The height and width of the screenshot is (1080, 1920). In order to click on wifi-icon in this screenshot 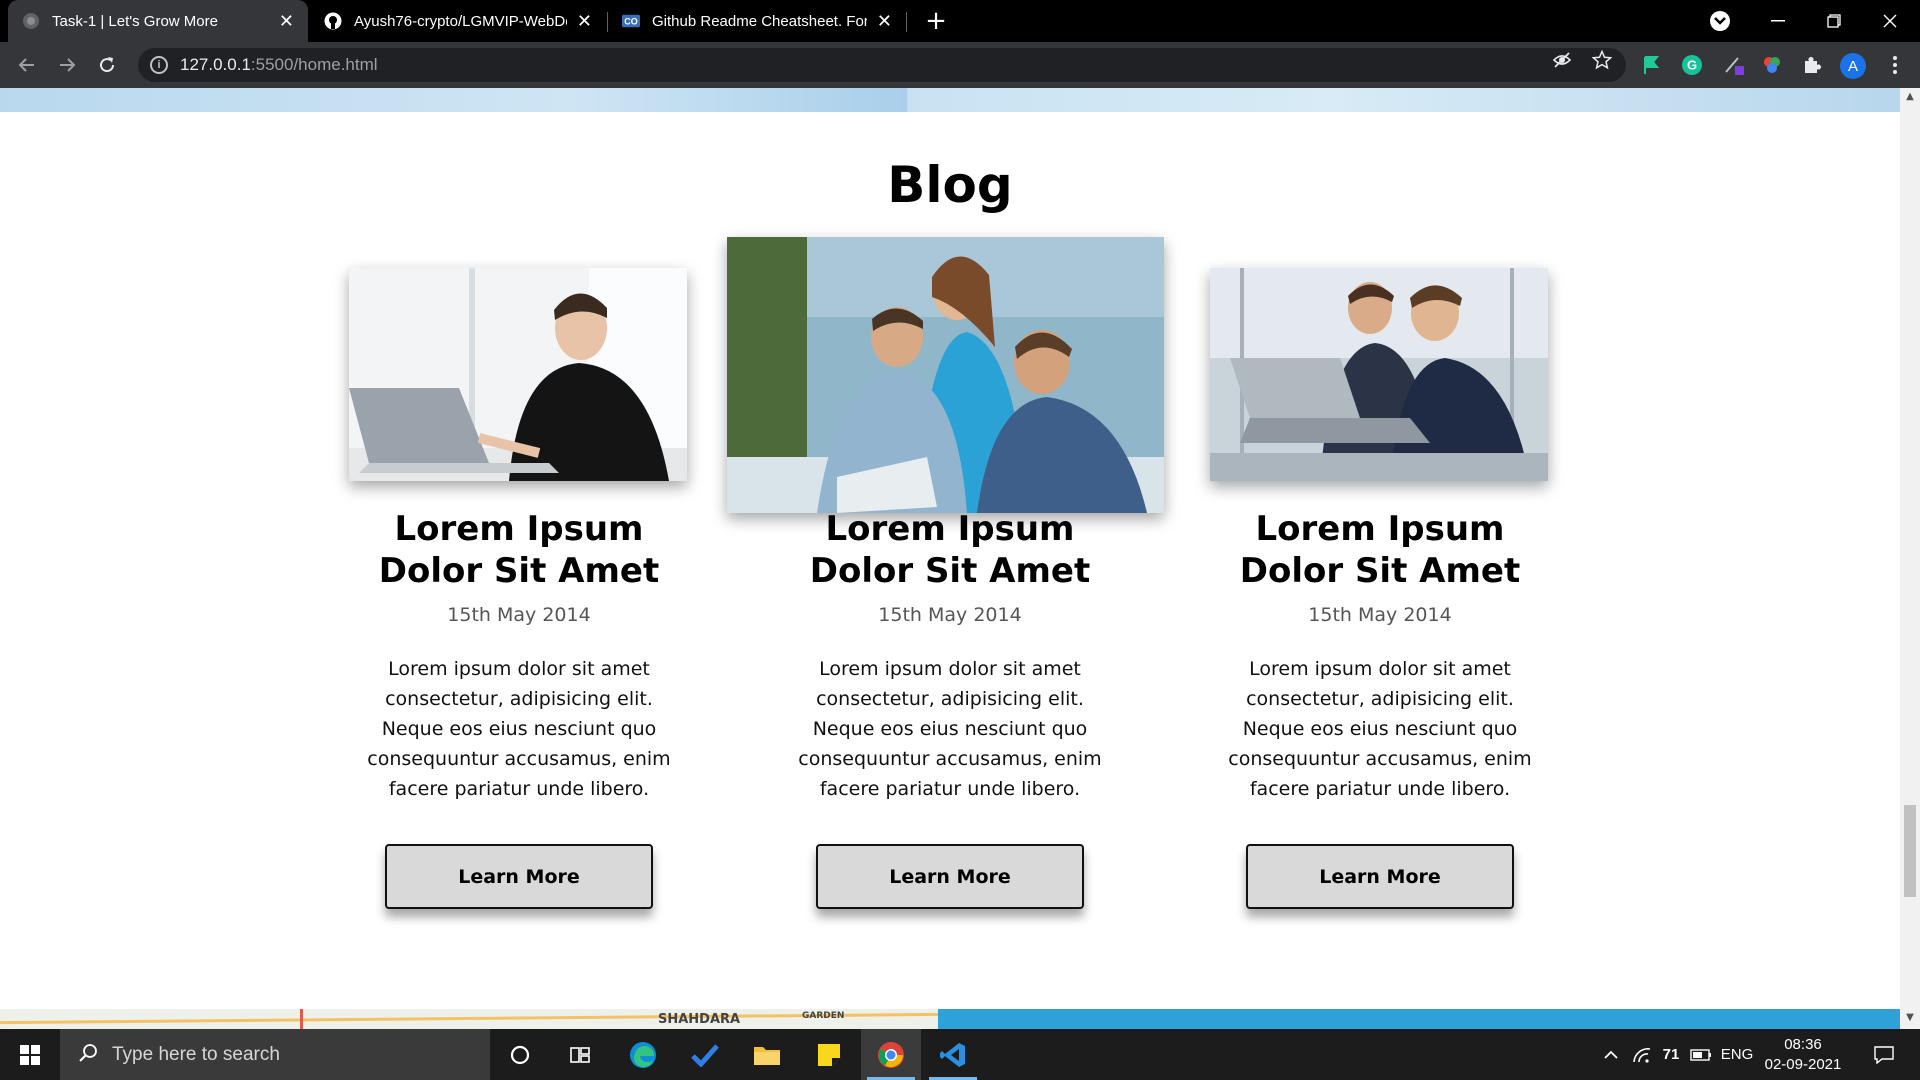, I will do `click(1642, 1054)`.